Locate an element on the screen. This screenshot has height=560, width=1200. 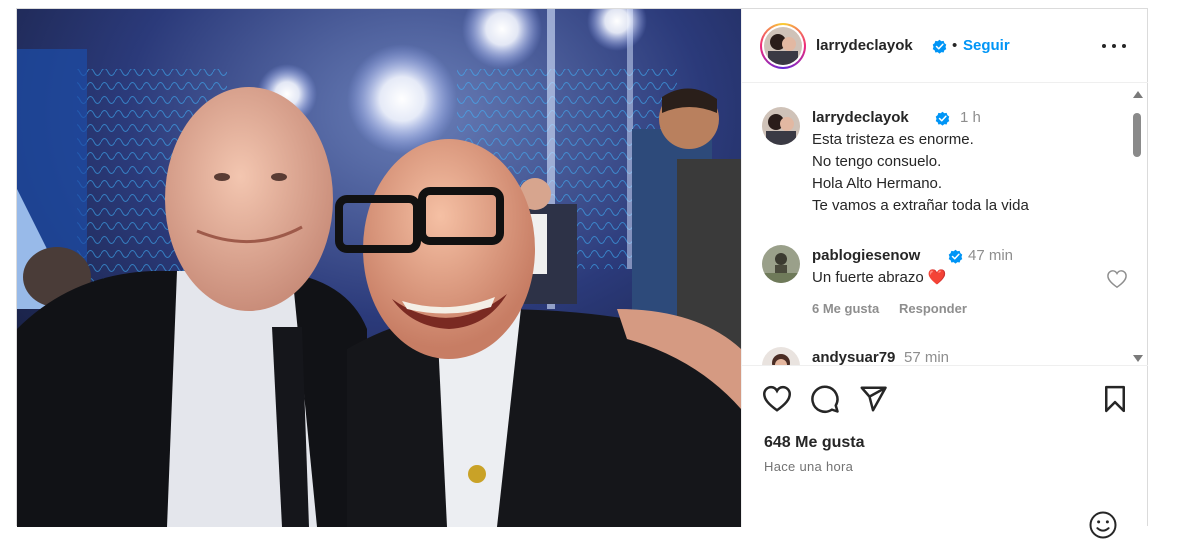
comments-scrollbar is located at coordinates (1137, 228).